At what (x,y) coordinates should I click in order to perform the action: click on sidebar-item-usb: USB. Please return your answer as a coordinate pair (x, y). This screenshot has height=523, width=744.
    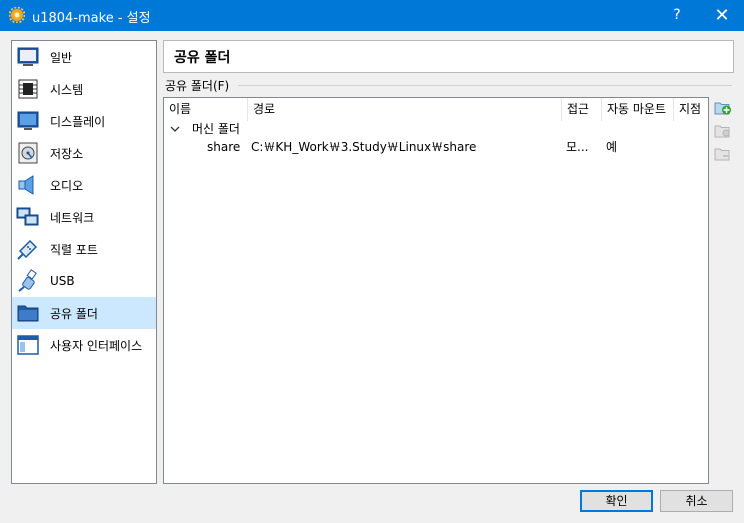
    Looking at the image, I should click on (84, 281).